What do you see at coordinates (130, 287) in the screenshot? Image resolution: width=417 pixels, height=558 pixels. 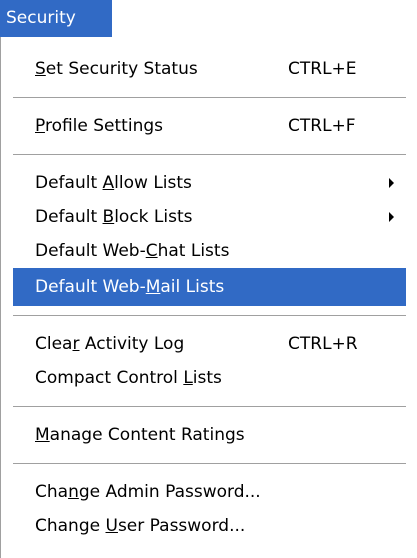 I see `menu-item-label: Default Web-Mail Lists` at bounding box center [130, 287].